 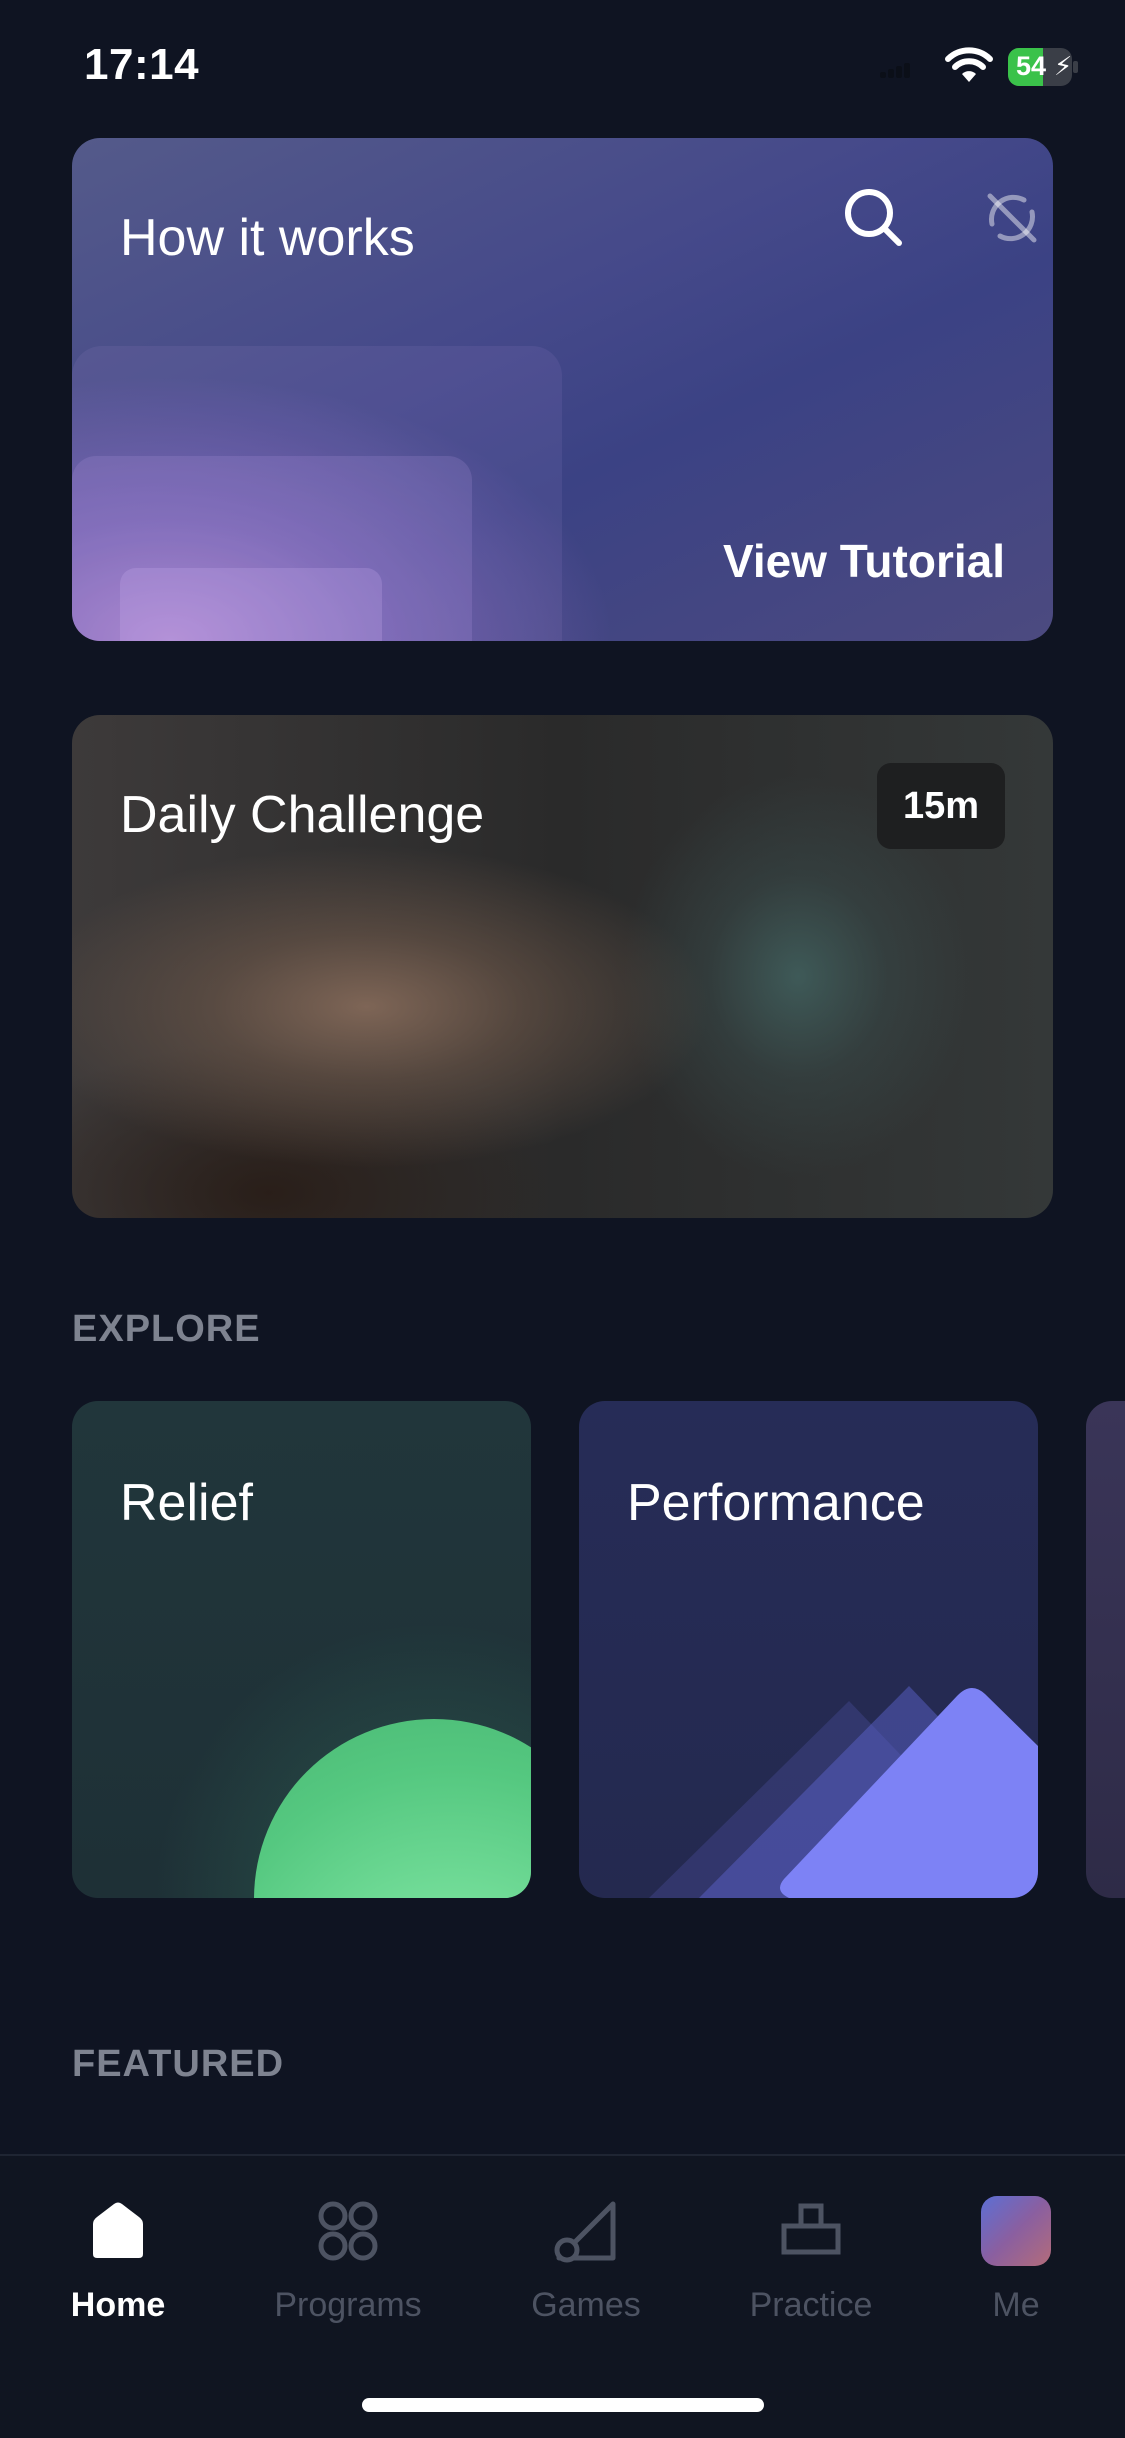 What do you see at coordinates (348, 2305) in the screenshot?
I see `tab-label: Programs` at bounding box center [348, 2305].